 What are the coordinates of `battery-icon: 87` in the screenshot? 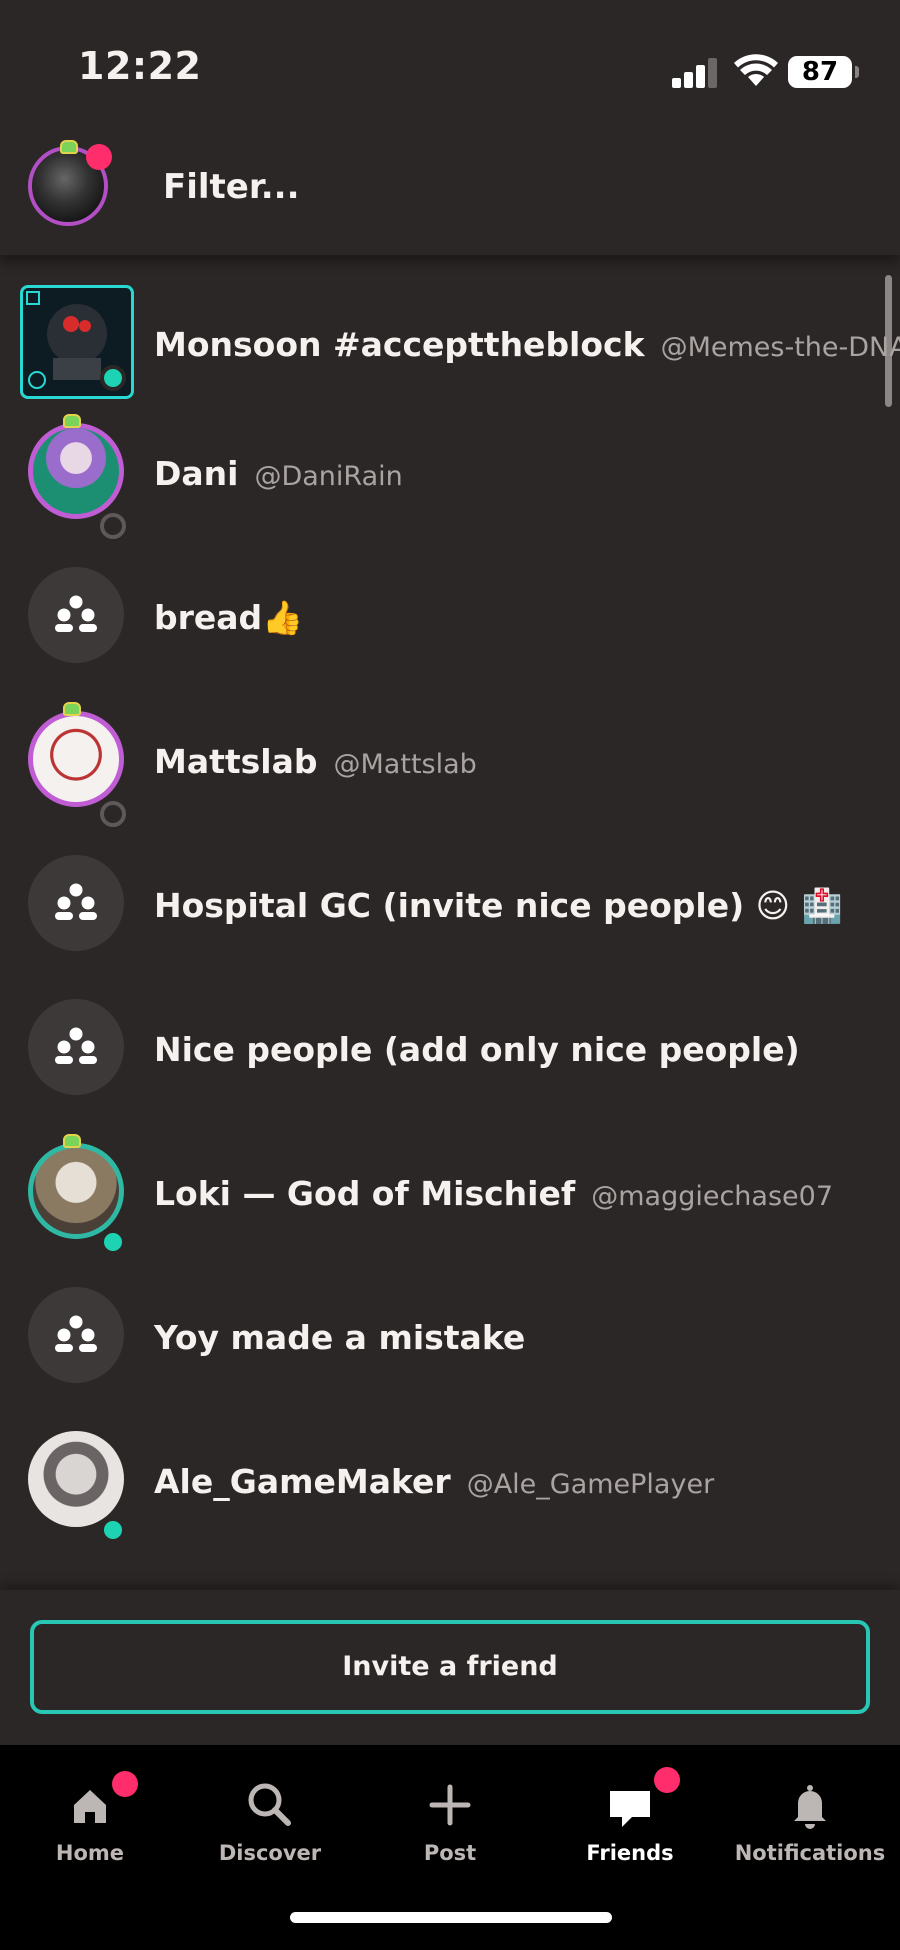 It's located at (823, 72).